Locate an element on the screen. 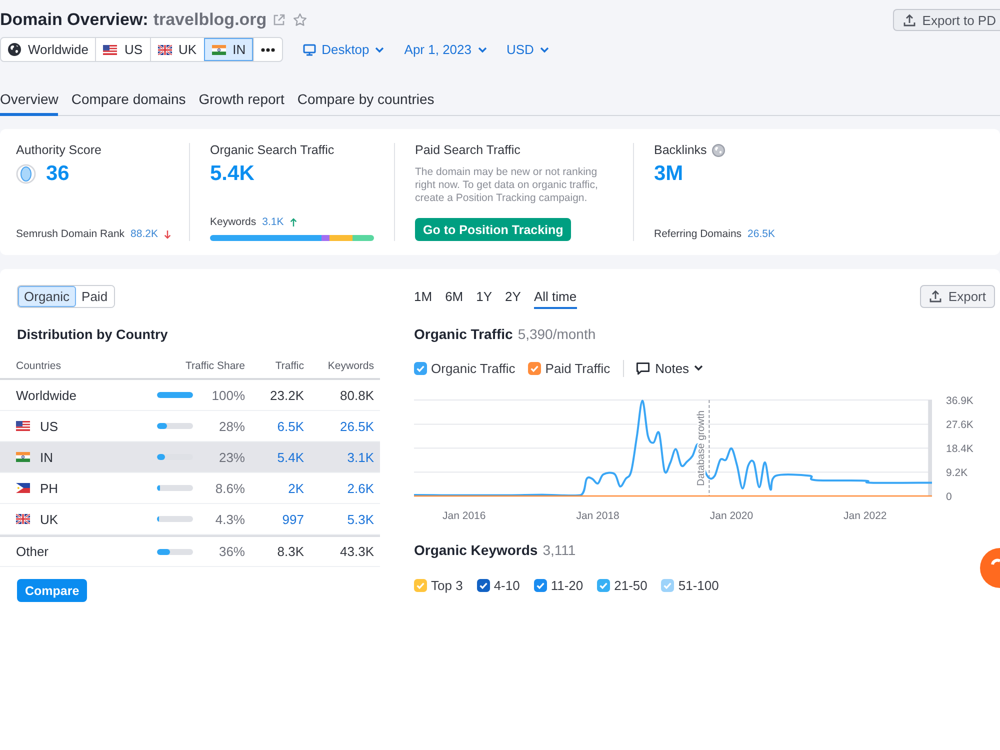 Image resolution: width=1000 pixels, height=750 pixels. period-tab: 2Y is located at coordinates (513, 296).